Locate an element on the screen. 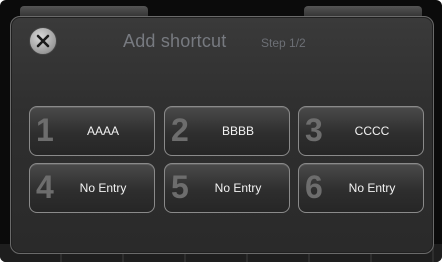 This screenshot has height=262, width=442. close-button is located at coordinates (43, 41).